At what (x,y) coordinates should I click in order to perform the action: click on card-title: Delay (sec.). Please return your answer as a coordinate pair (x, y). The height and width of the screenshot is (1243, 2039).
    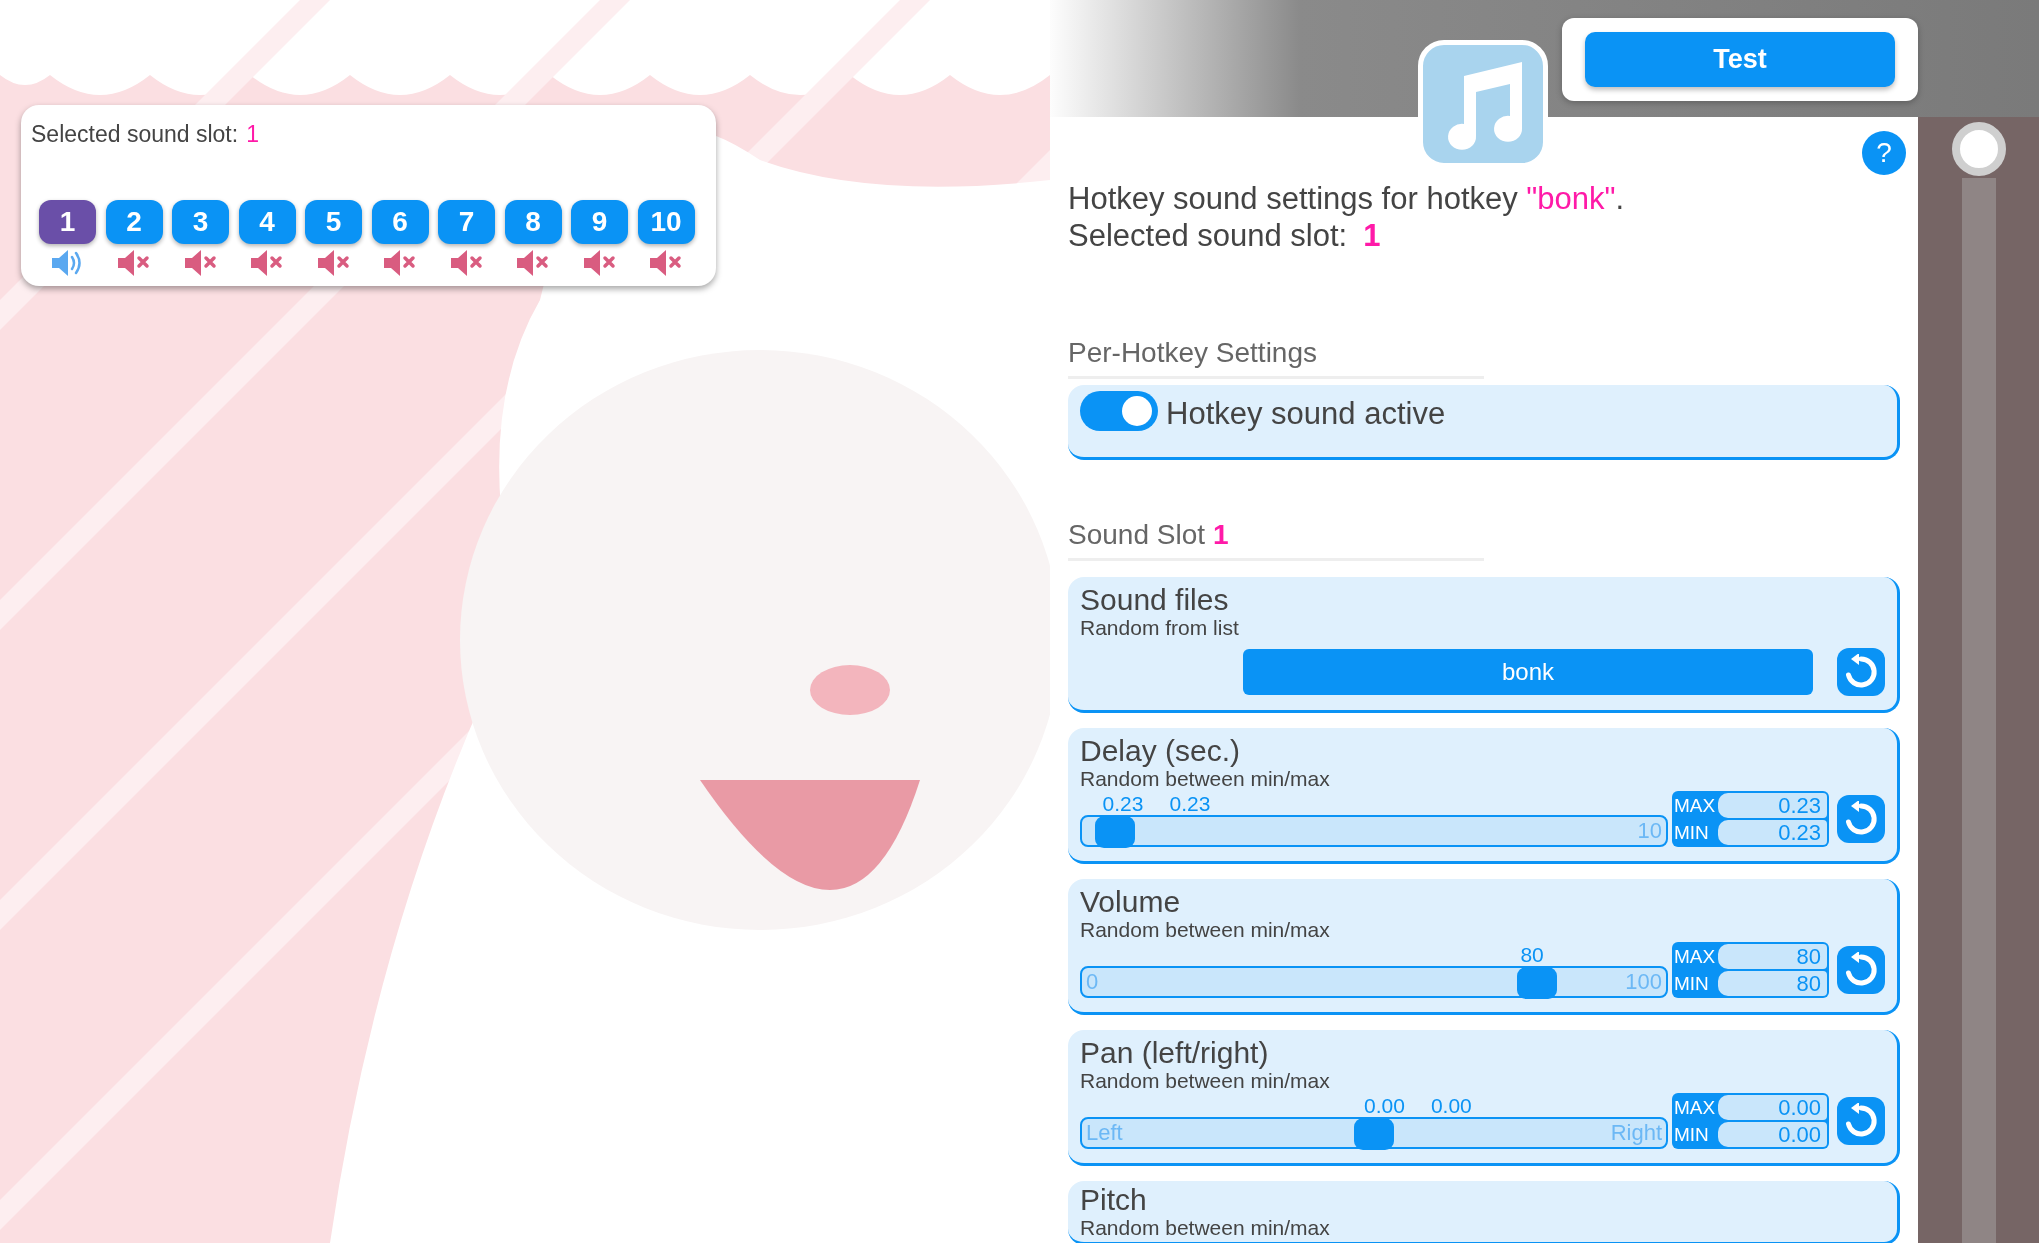
    Looking at the image, I should click on (1161, 750).